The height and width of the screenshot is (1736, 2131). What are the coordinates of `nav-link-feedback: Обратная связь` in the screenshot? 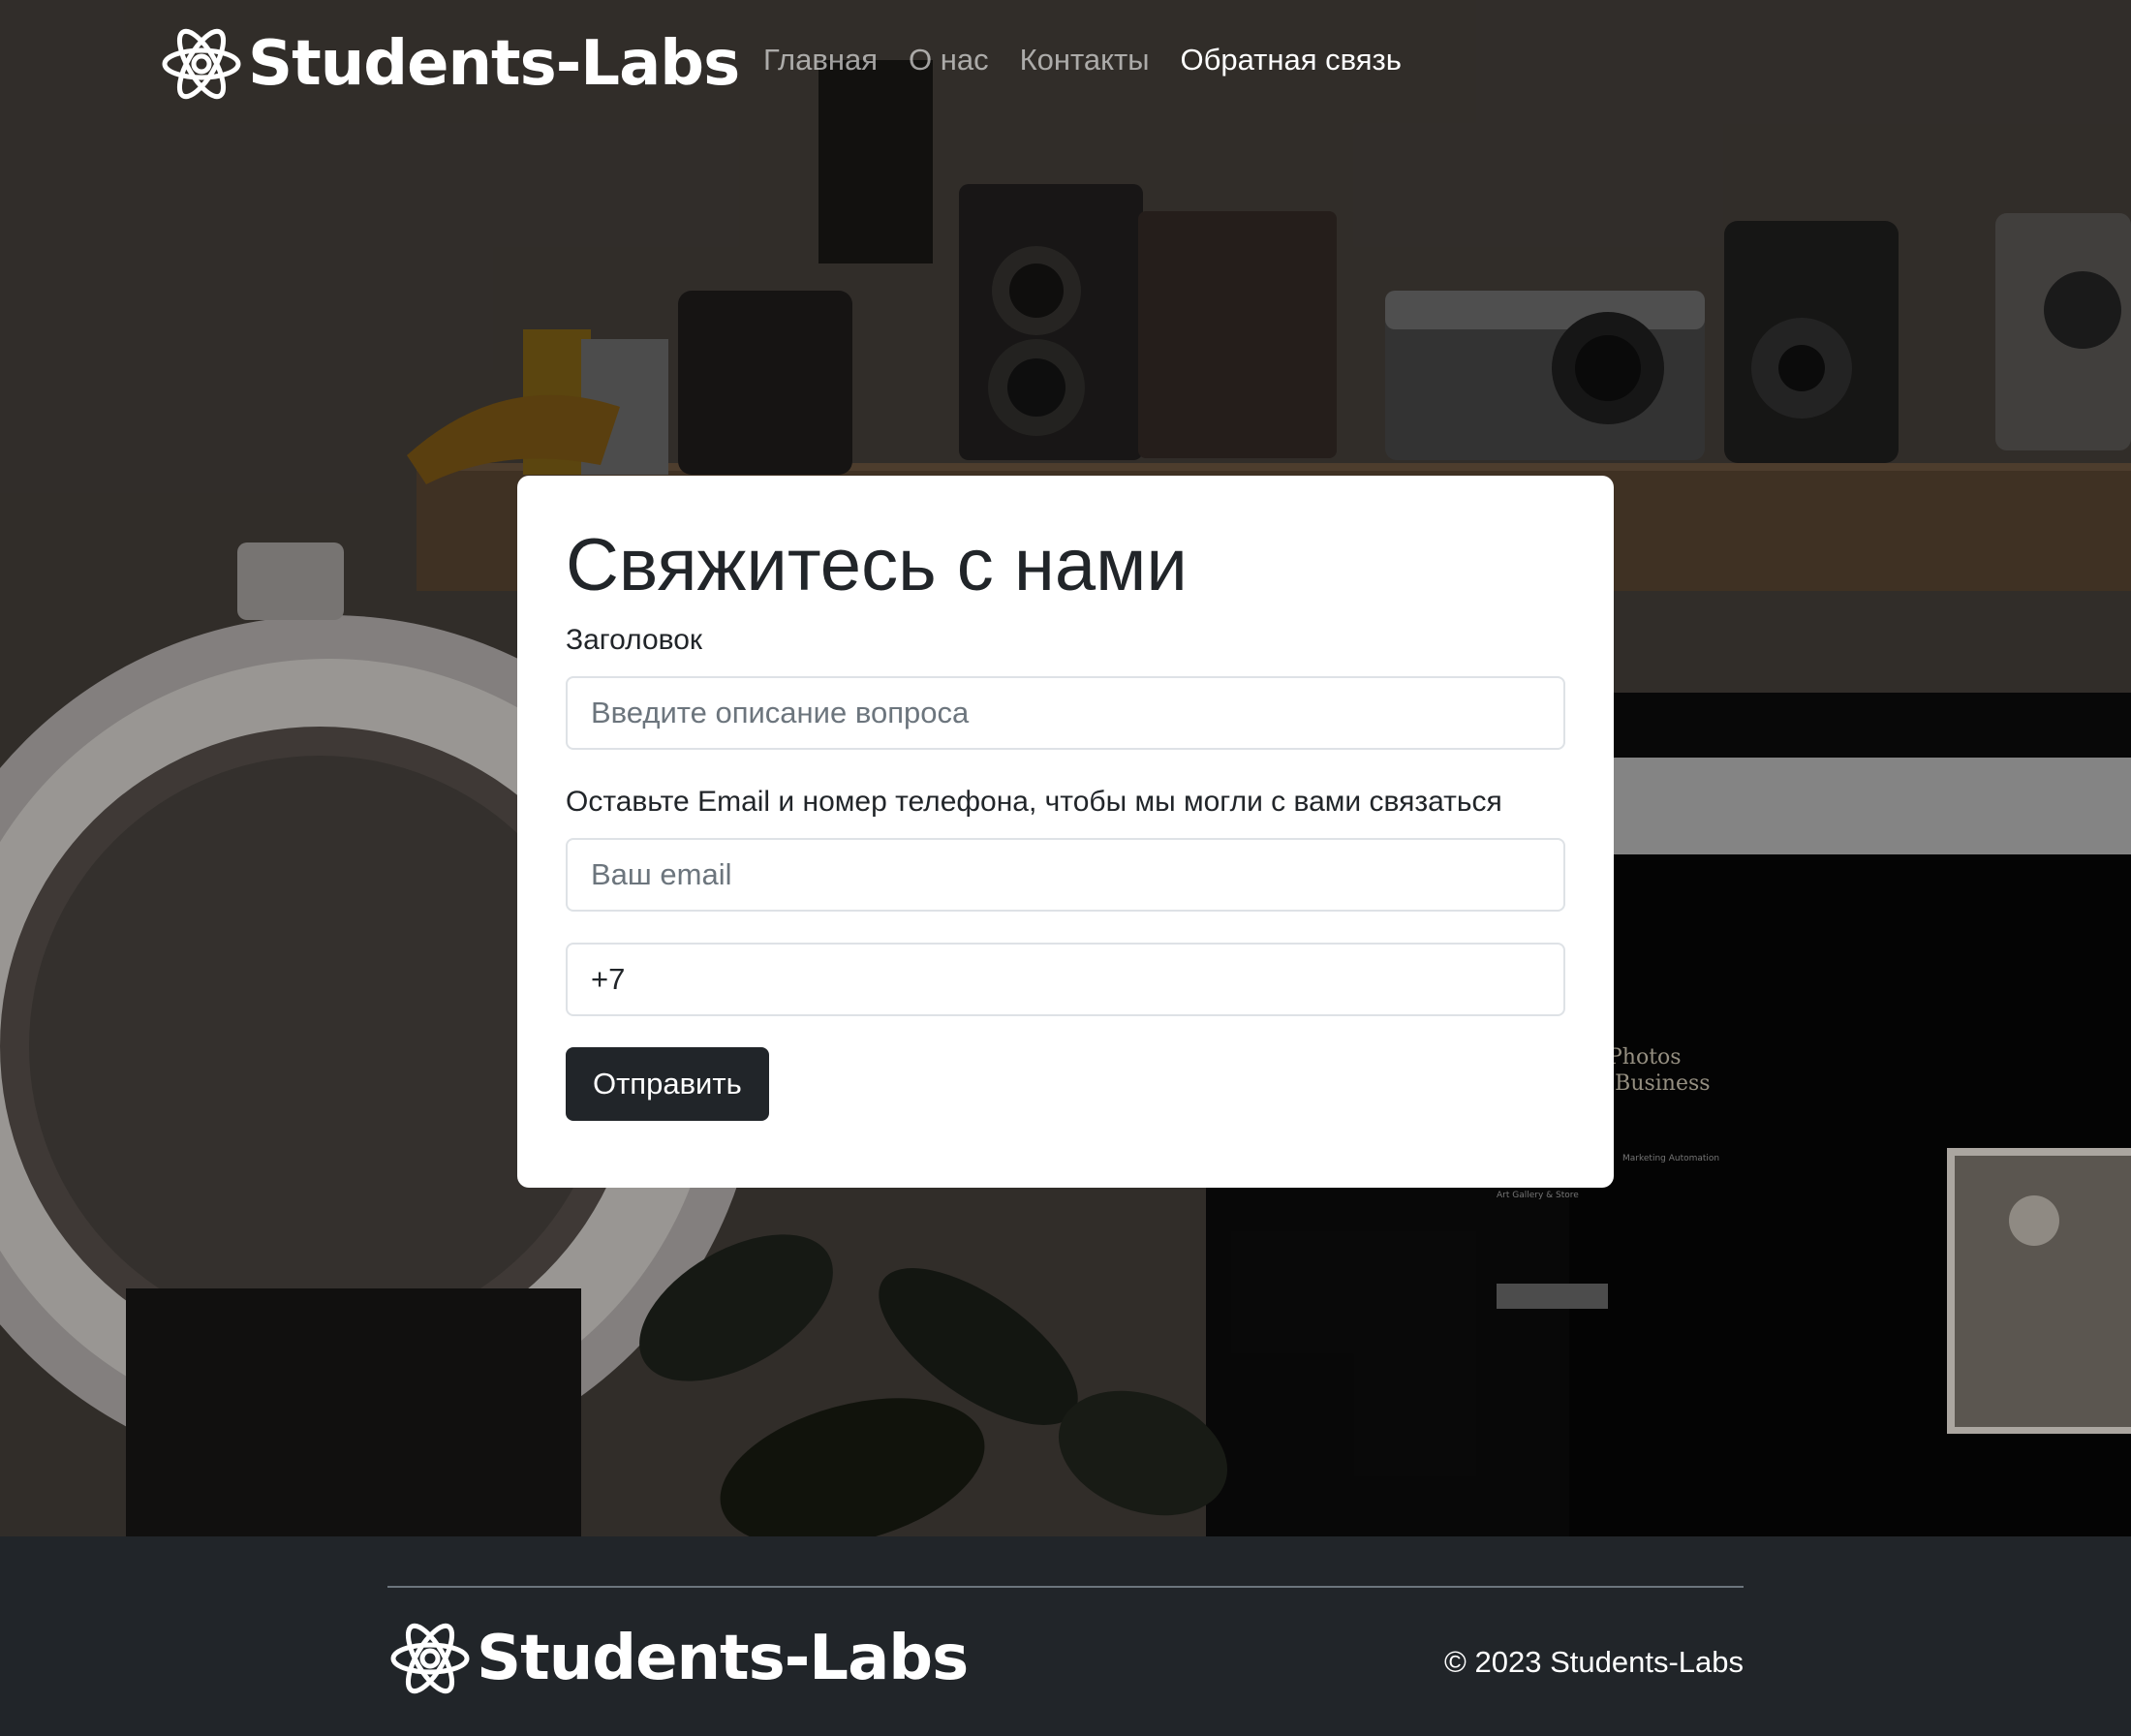 It's located at (1291, 60).